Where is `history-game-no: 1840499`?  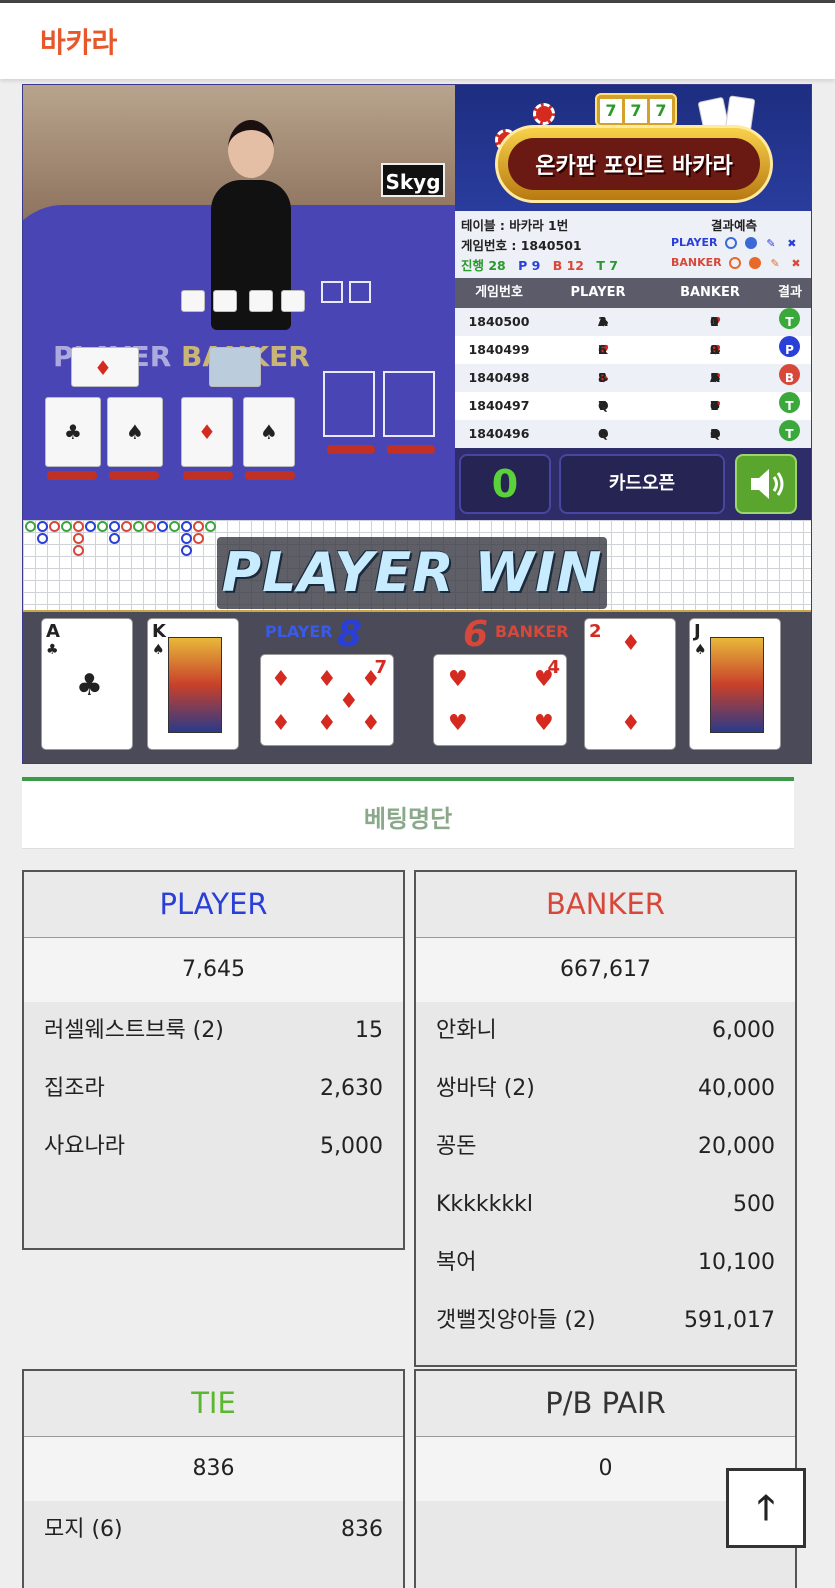 history-game-no: 1840499 is located at coordinates (499, 349).